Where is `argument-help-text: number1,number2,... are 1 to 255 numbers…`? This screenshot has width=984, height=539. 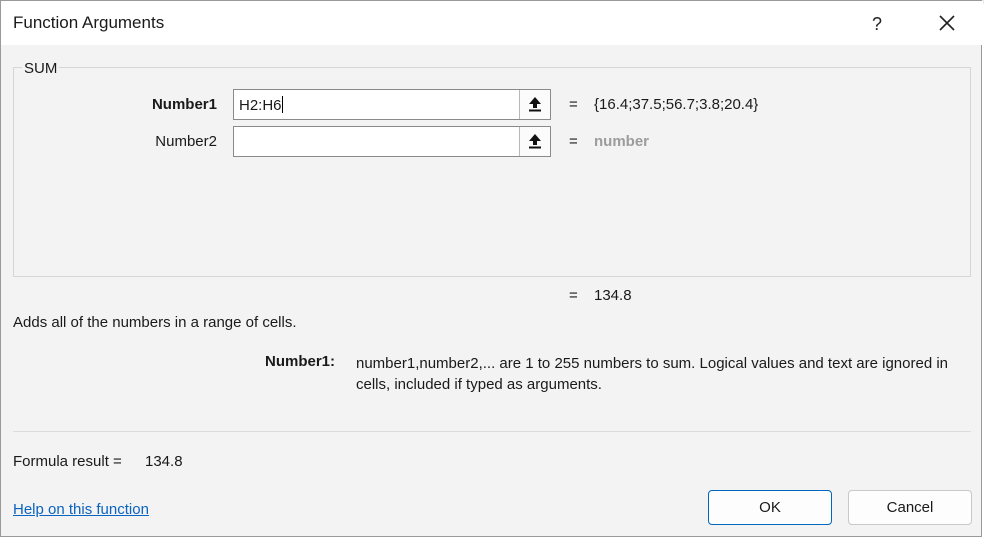 argument-help-text: number1,number2,... are 1 to 255 numbers… is located at coordinates (652, 374).